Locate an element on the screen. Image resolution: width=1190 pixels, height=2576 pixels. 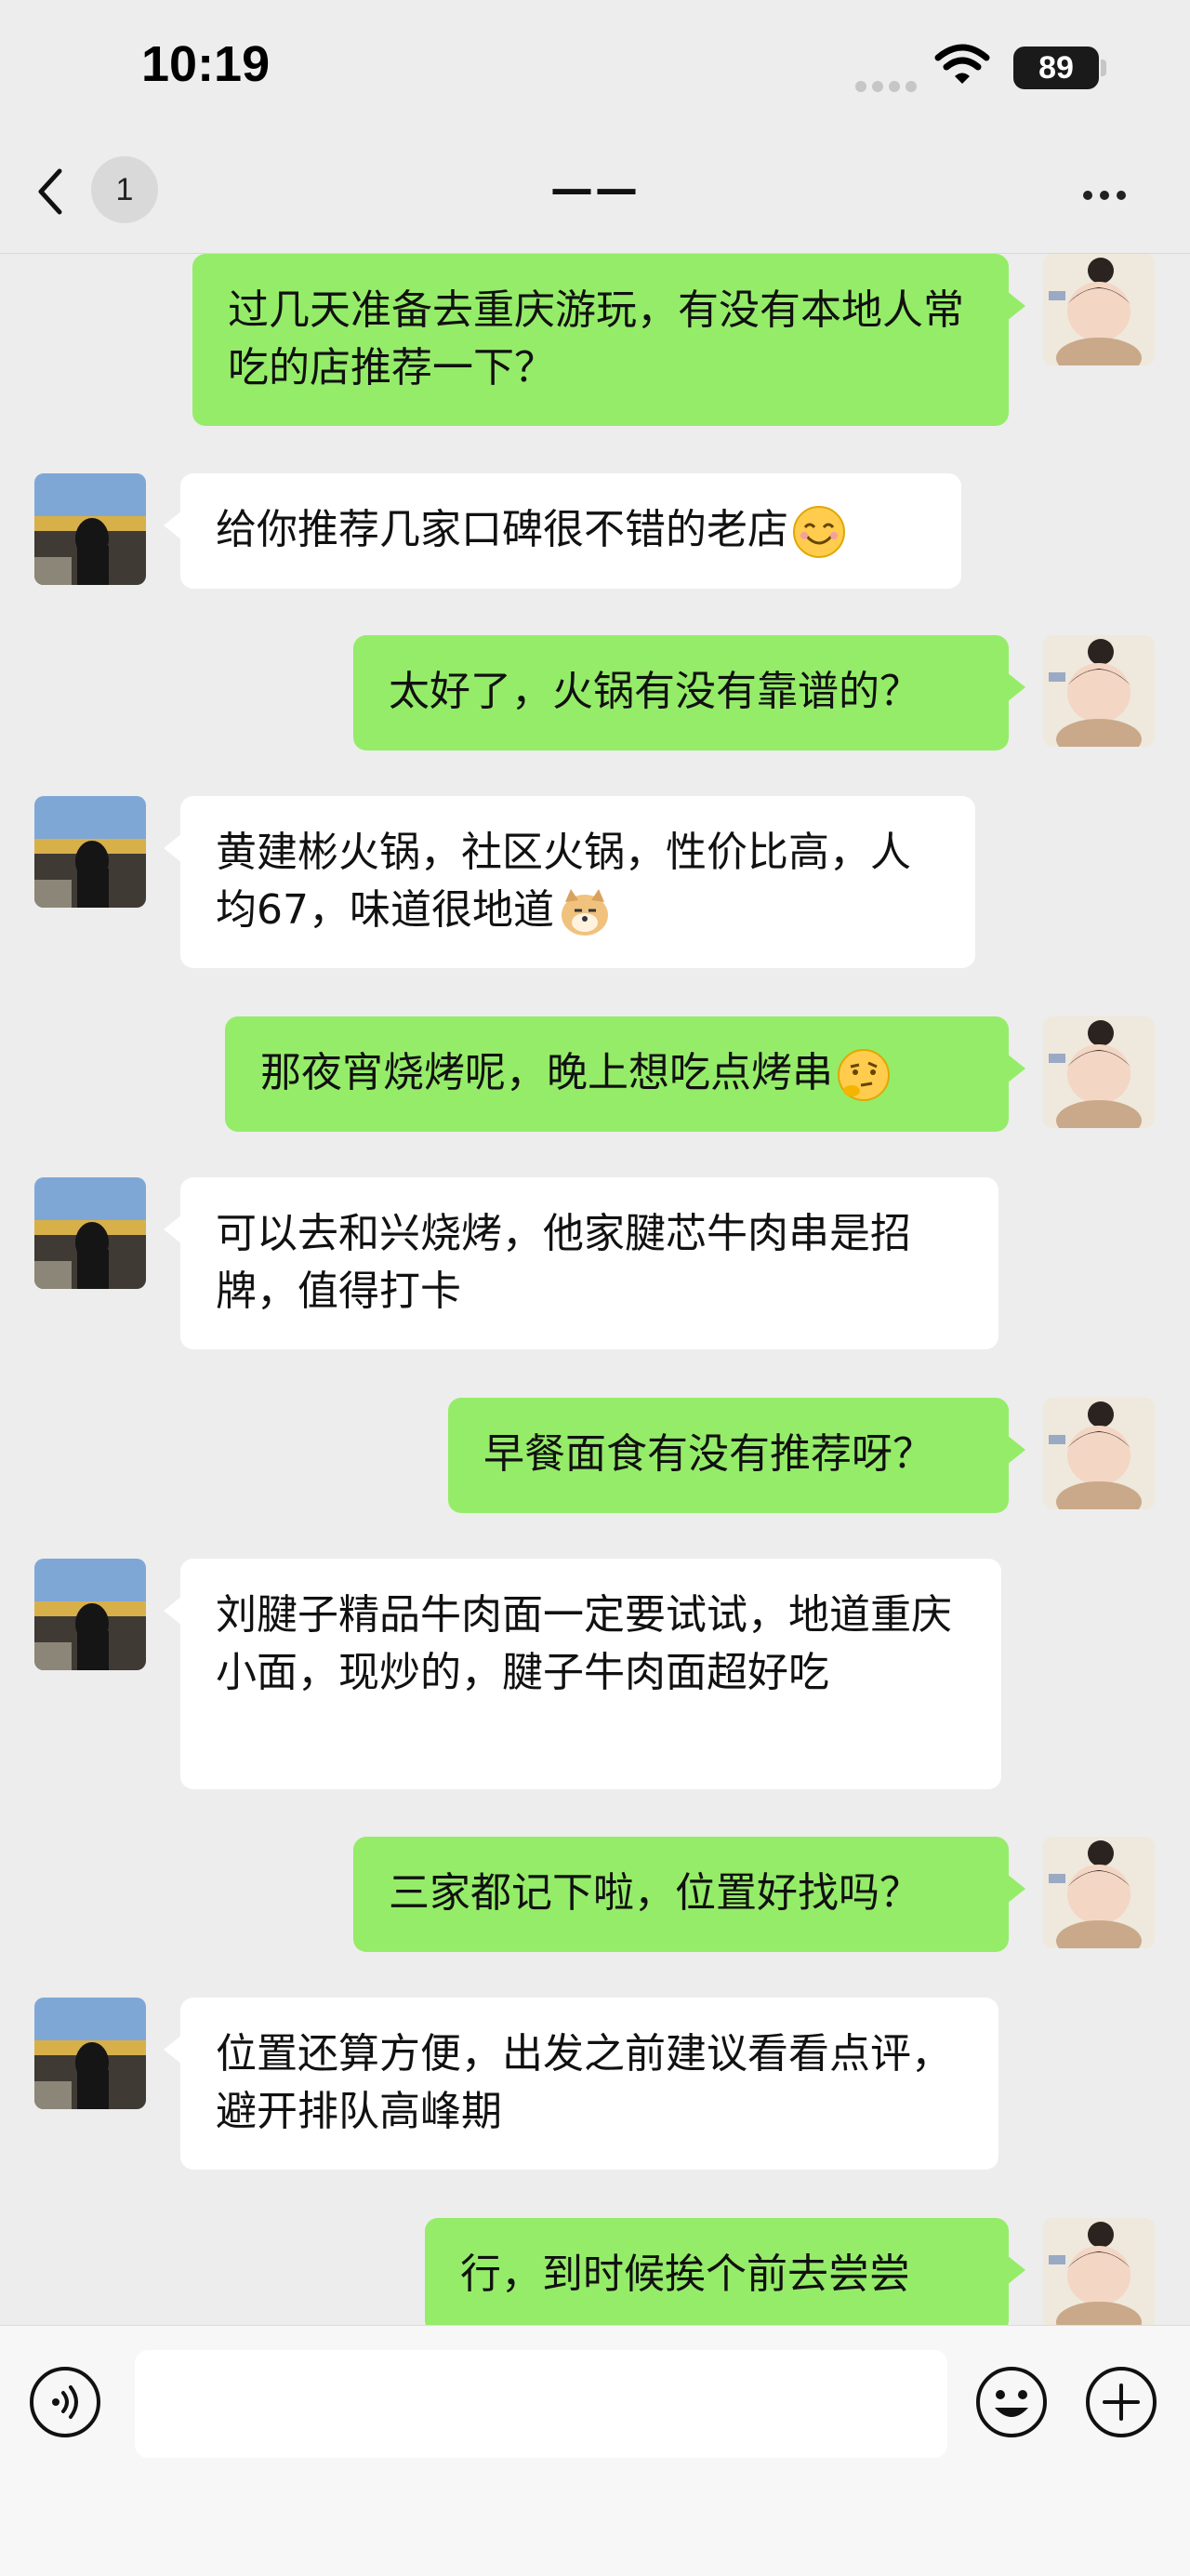
message-bubble: 过几天准备去重庆游玩，有没有本地人常吃的店推荐一下？ is located at coordinates (608, 340).